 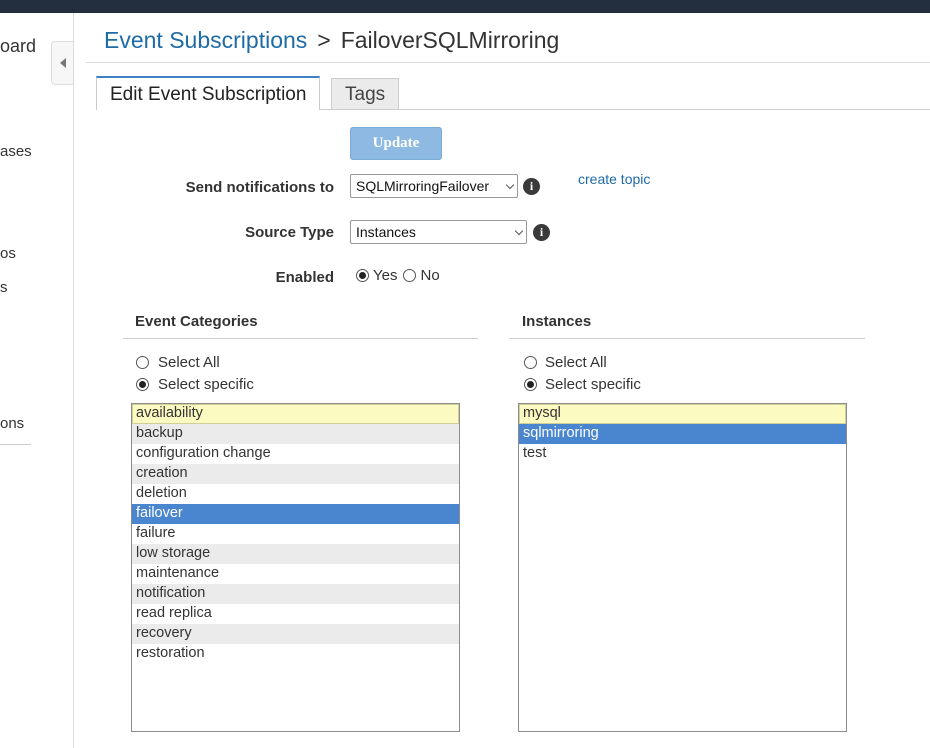 What do you see at coordinates (465, 6) in the screenshot?
I see `top-nav-bar` at bounding box center [465, 6].